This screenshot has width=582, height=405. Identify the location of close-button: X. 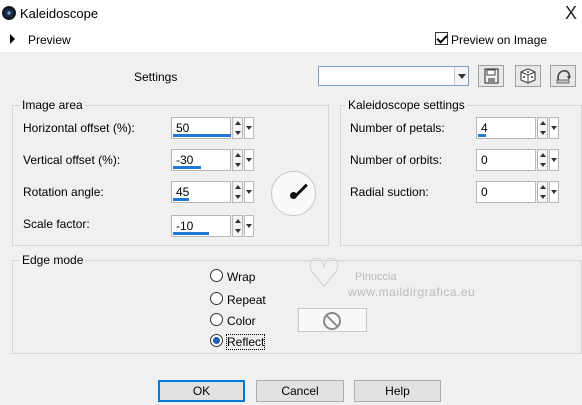
(571, 13).